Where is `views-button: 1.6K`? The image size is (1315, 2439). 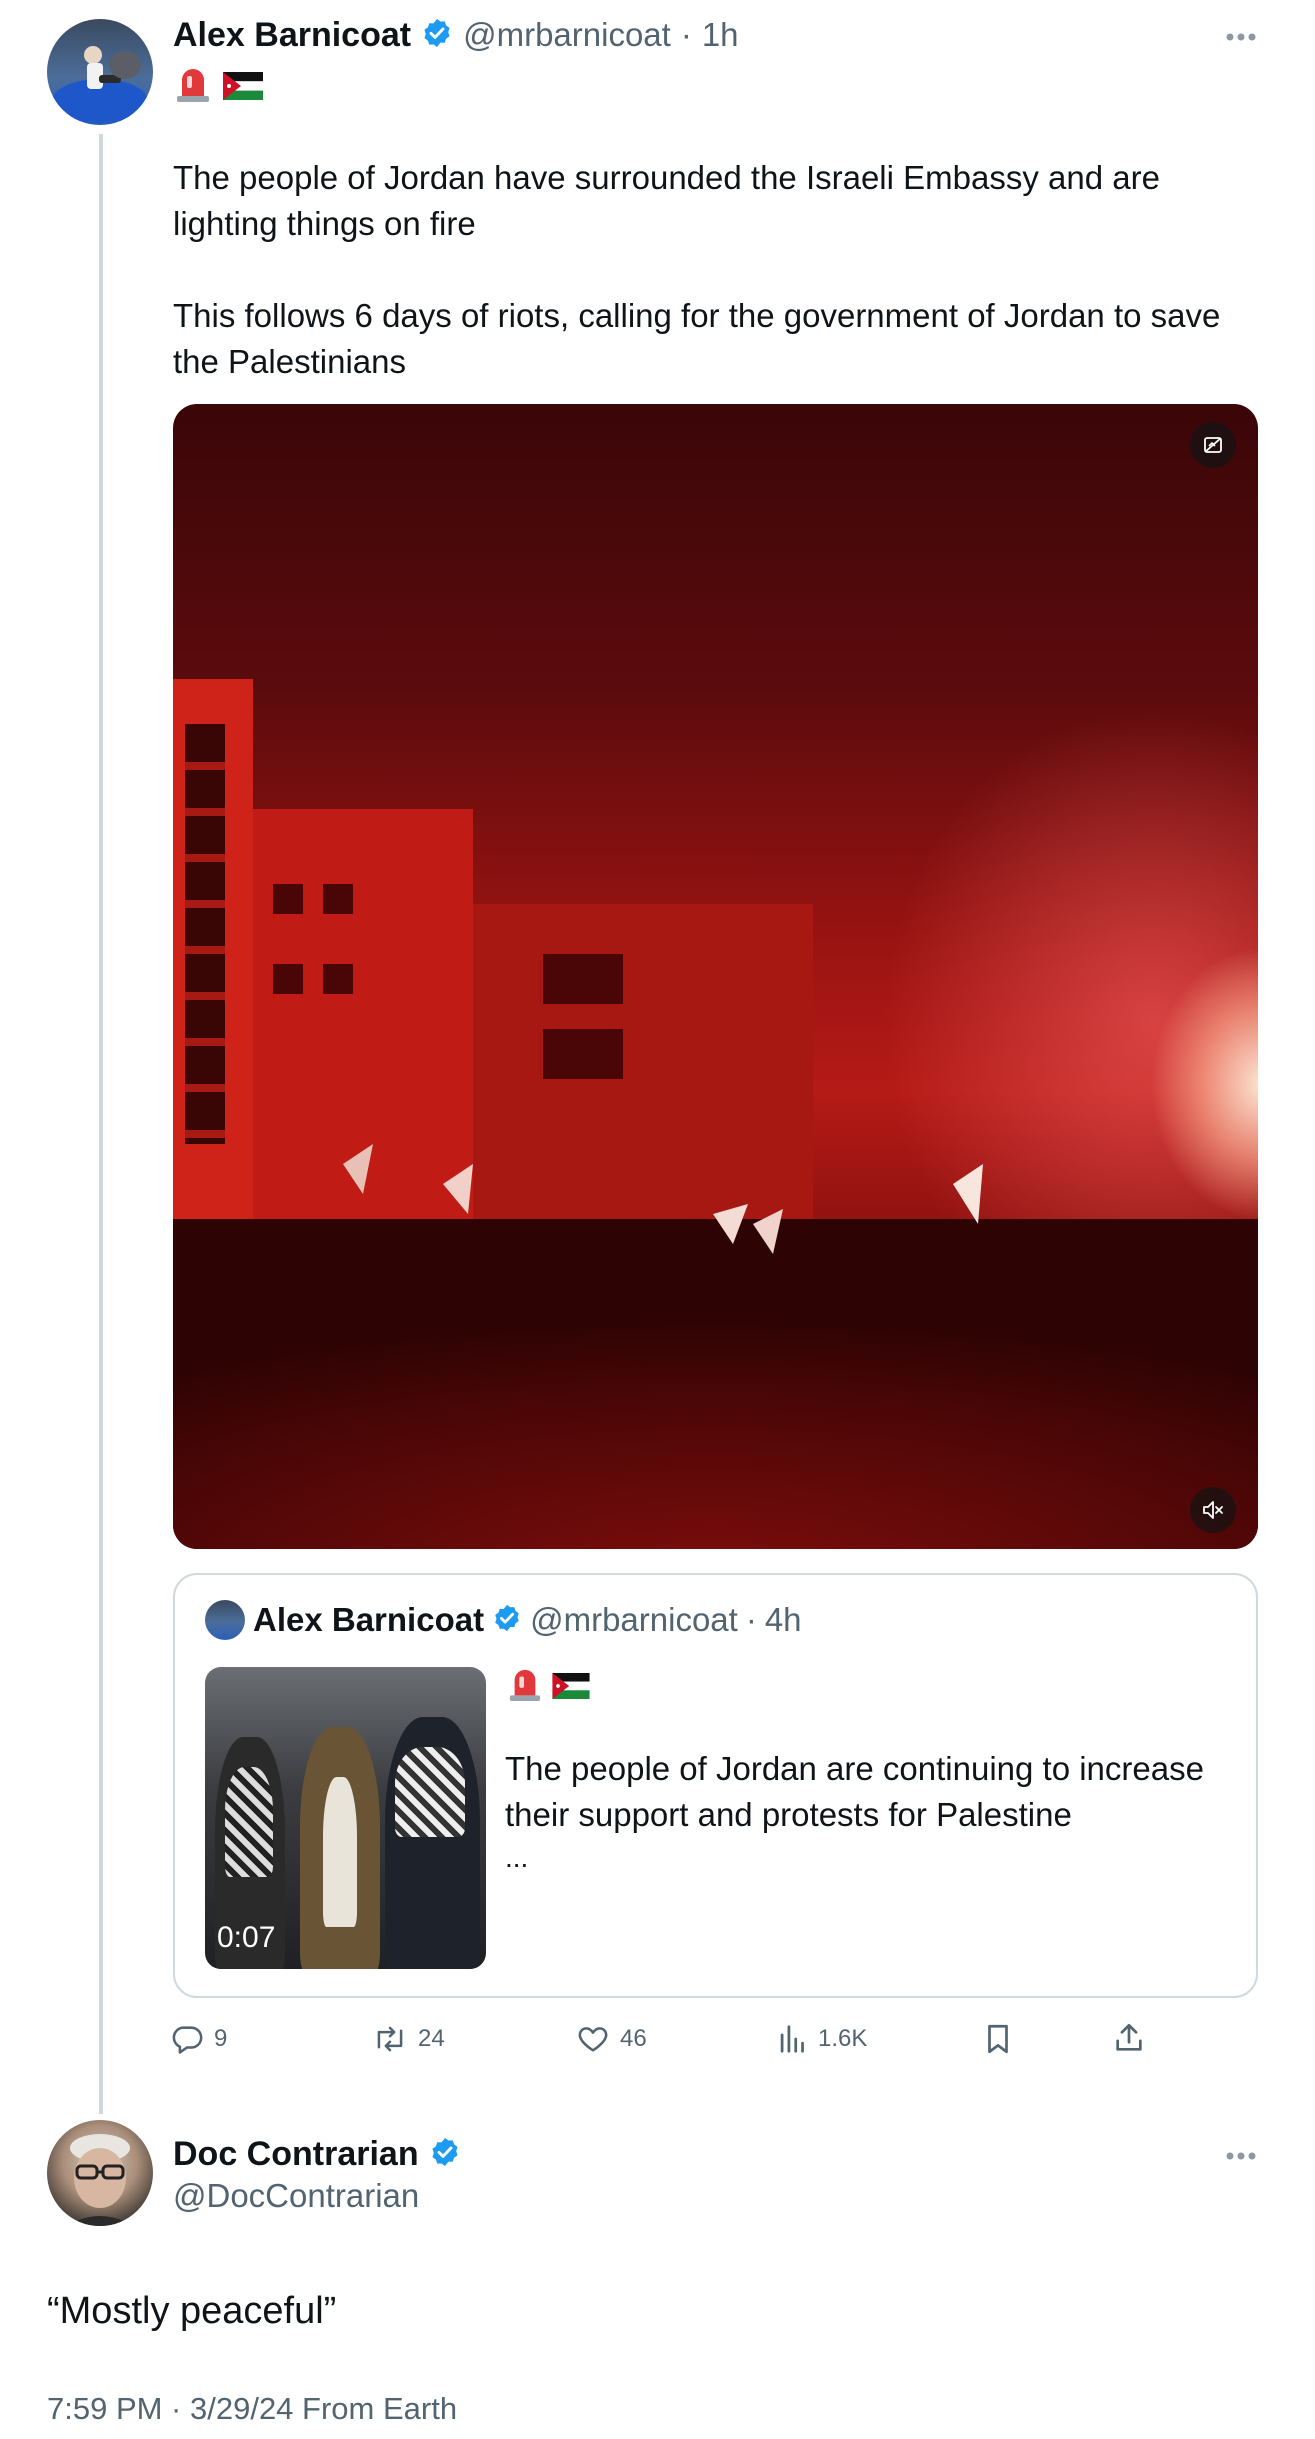
views-button: 1.6K is located at coordinates (822, 2039).